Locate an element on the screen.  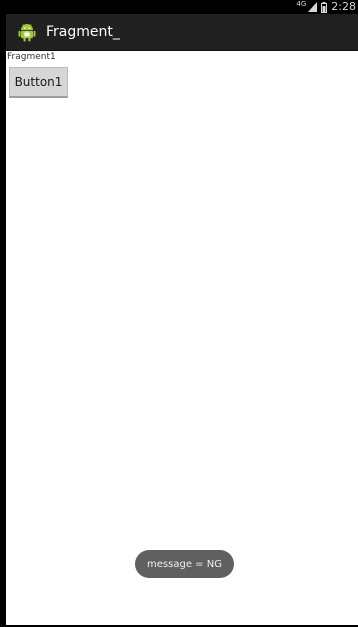
app-title: Fragment_ is located at coordinates (83, 32).